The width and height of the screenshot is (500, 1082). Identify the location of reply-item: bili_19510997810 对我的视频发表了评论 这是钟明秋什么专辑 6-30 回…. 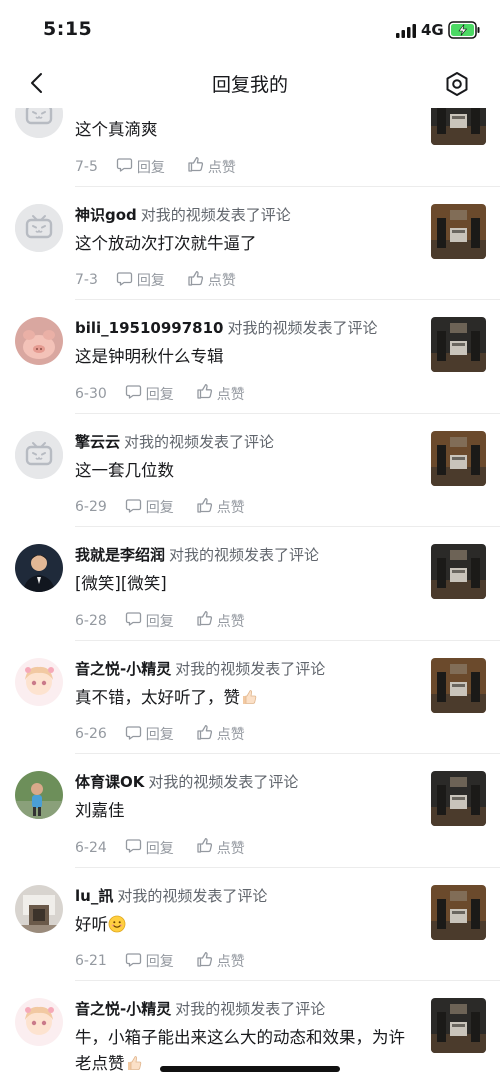
(250, 357).